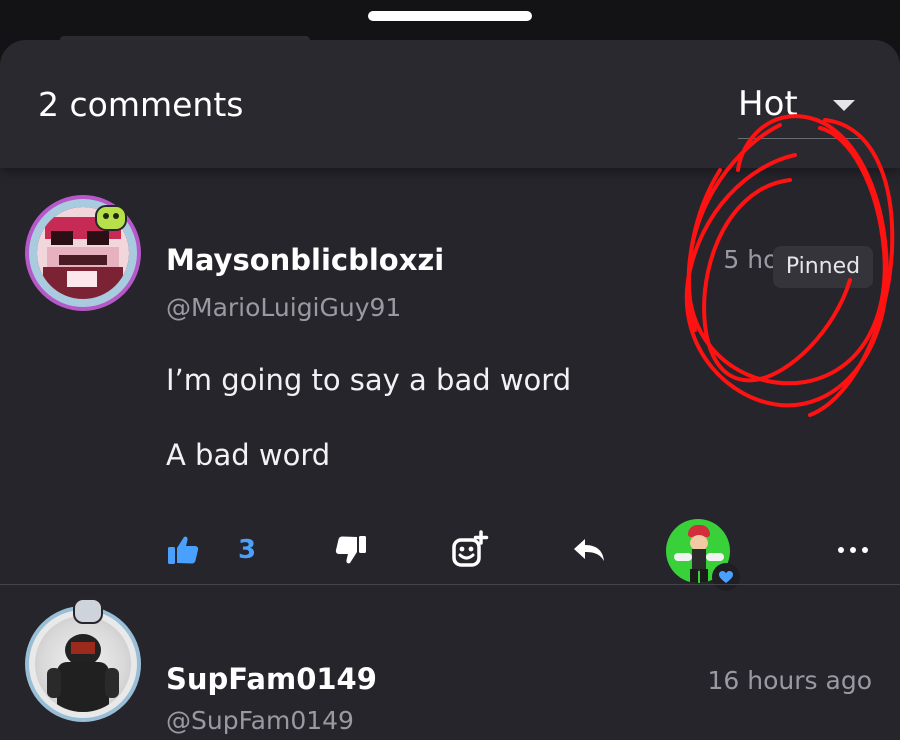 This screenshot has height=740, width=900. What do you see at coordinates (800, 110) in the screenshot?
I see `sort-dropdown: Hot` at bounding box center [800, 110].